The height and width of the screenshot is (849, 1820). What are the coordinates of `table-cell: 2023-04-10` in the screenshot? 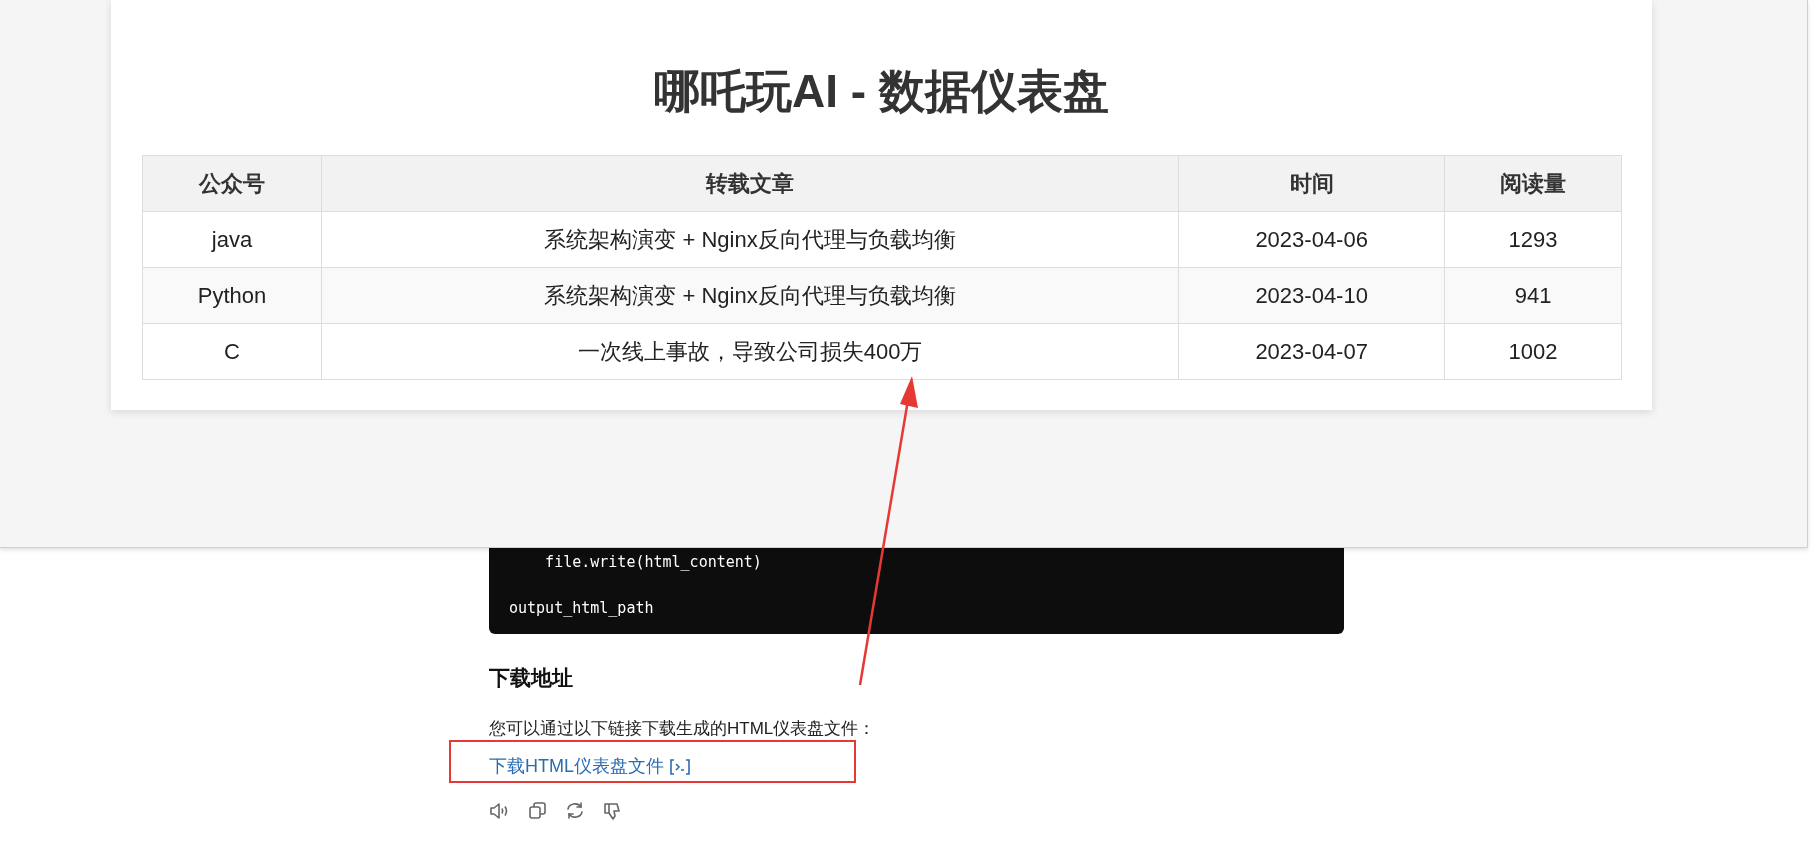 It's located at (1311, 295).